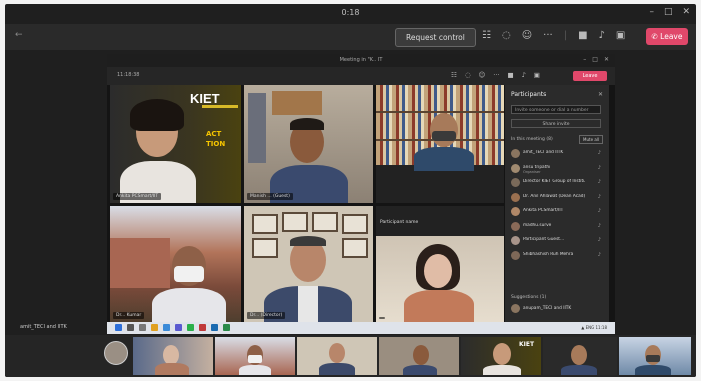 The width and height of the screenshot is (701, 381). I want to click on slide-logo: KIET, so click(205, 98).